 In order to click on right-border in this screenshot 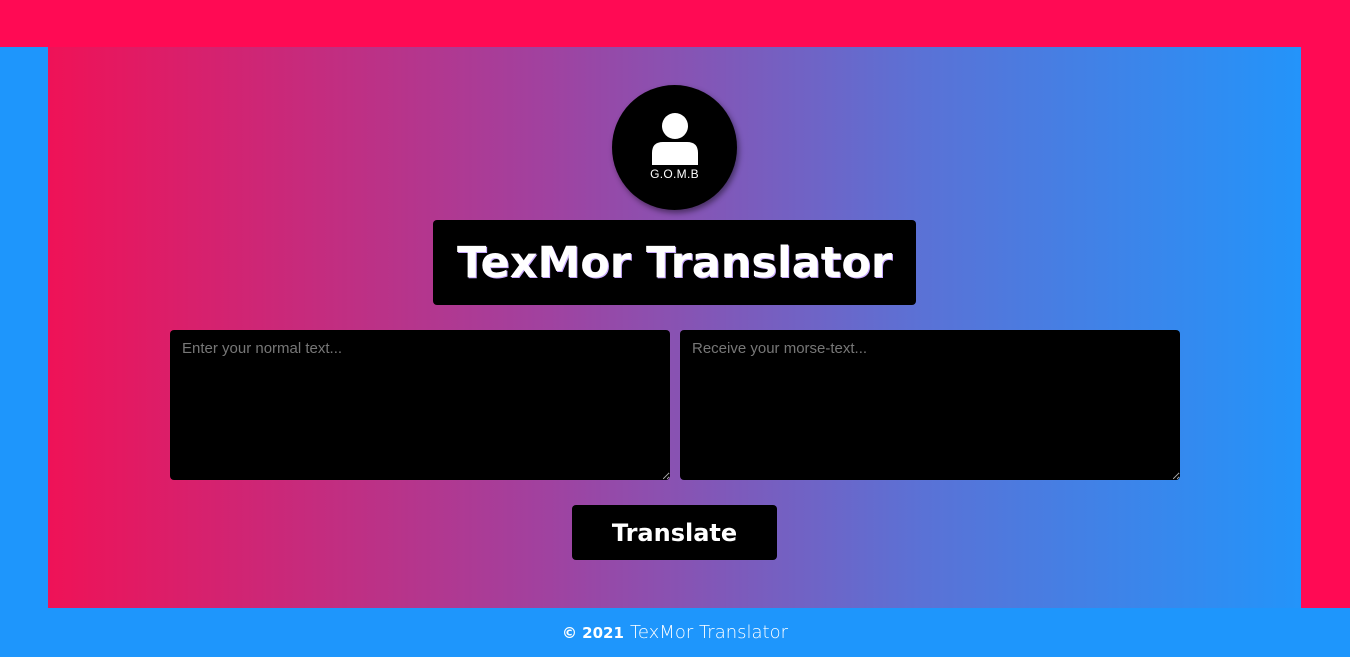, I will do `click(1325, 327)`.